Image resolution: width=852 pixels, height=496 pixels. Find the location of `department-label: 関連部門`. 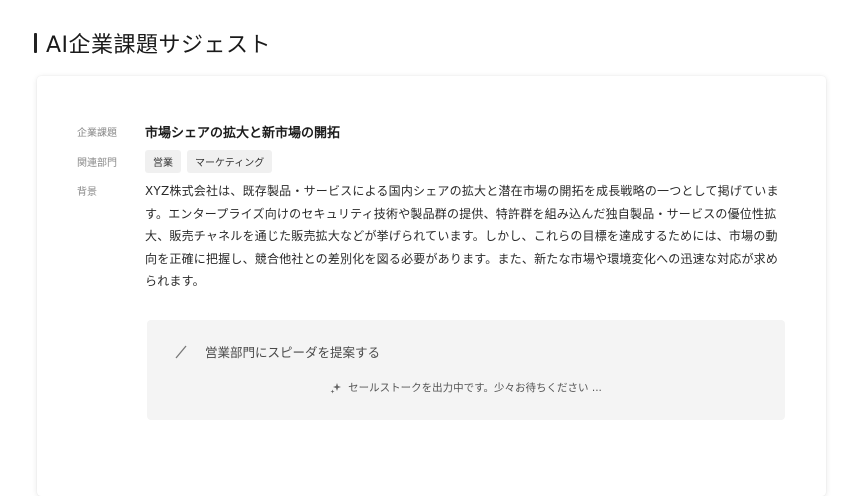

department-label: 関連部門 is located at coordinates (97, 163).